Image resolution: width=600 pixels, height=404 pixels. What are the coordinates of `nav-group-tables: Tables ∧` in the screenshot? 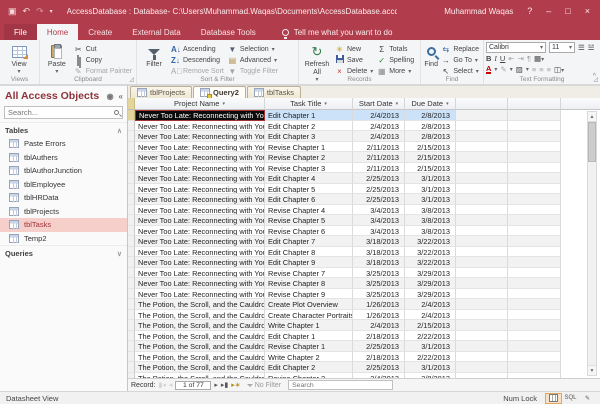 It's located at (63, 129).